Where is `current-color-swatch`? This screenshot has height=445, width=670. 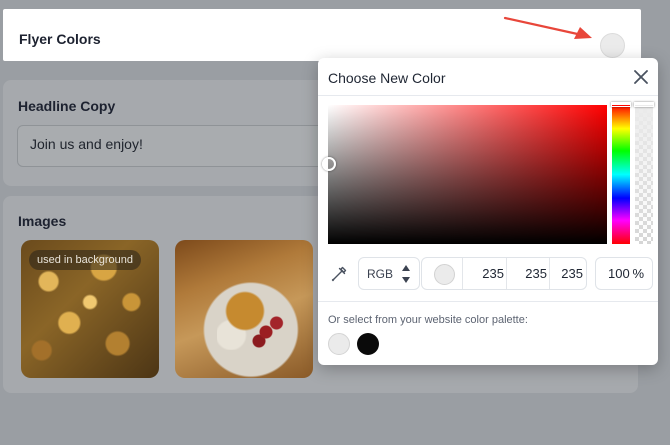 current-color-swatch is located at coordinates (612, 45).